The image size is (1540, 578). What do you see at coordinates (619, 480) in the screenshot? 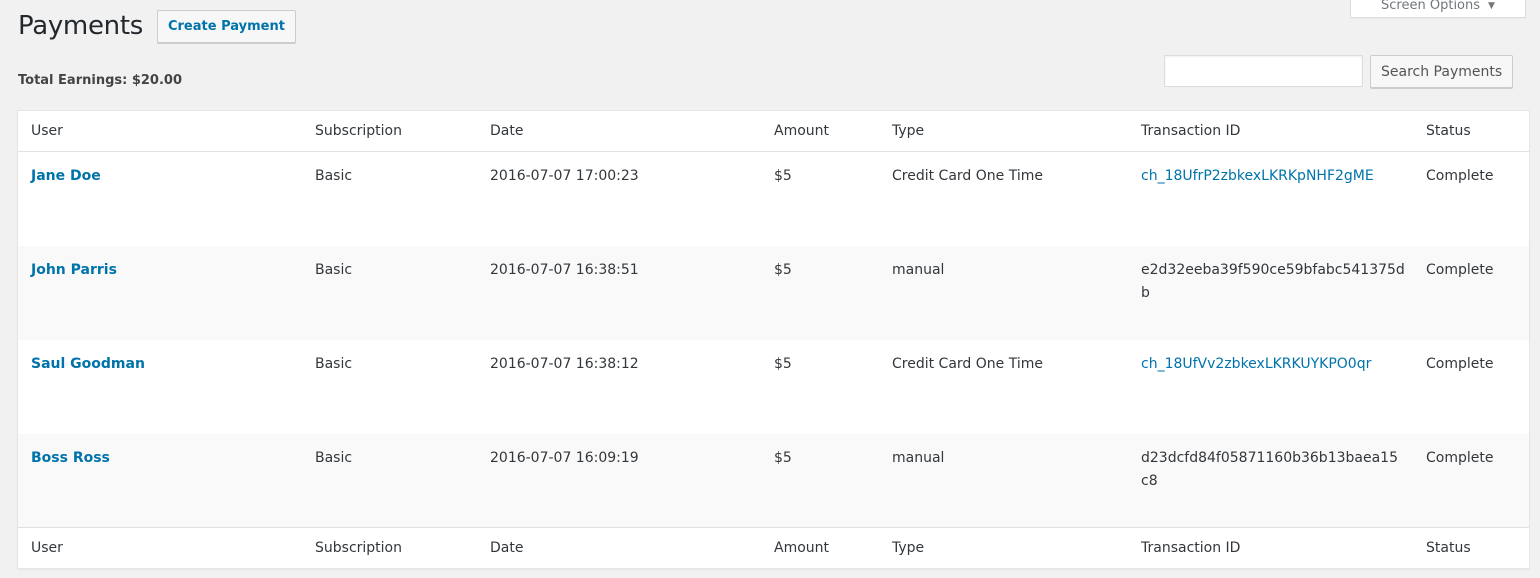
I see `date-cell: 2016-07-07 16:09:19` at bounding box center [619, 480].